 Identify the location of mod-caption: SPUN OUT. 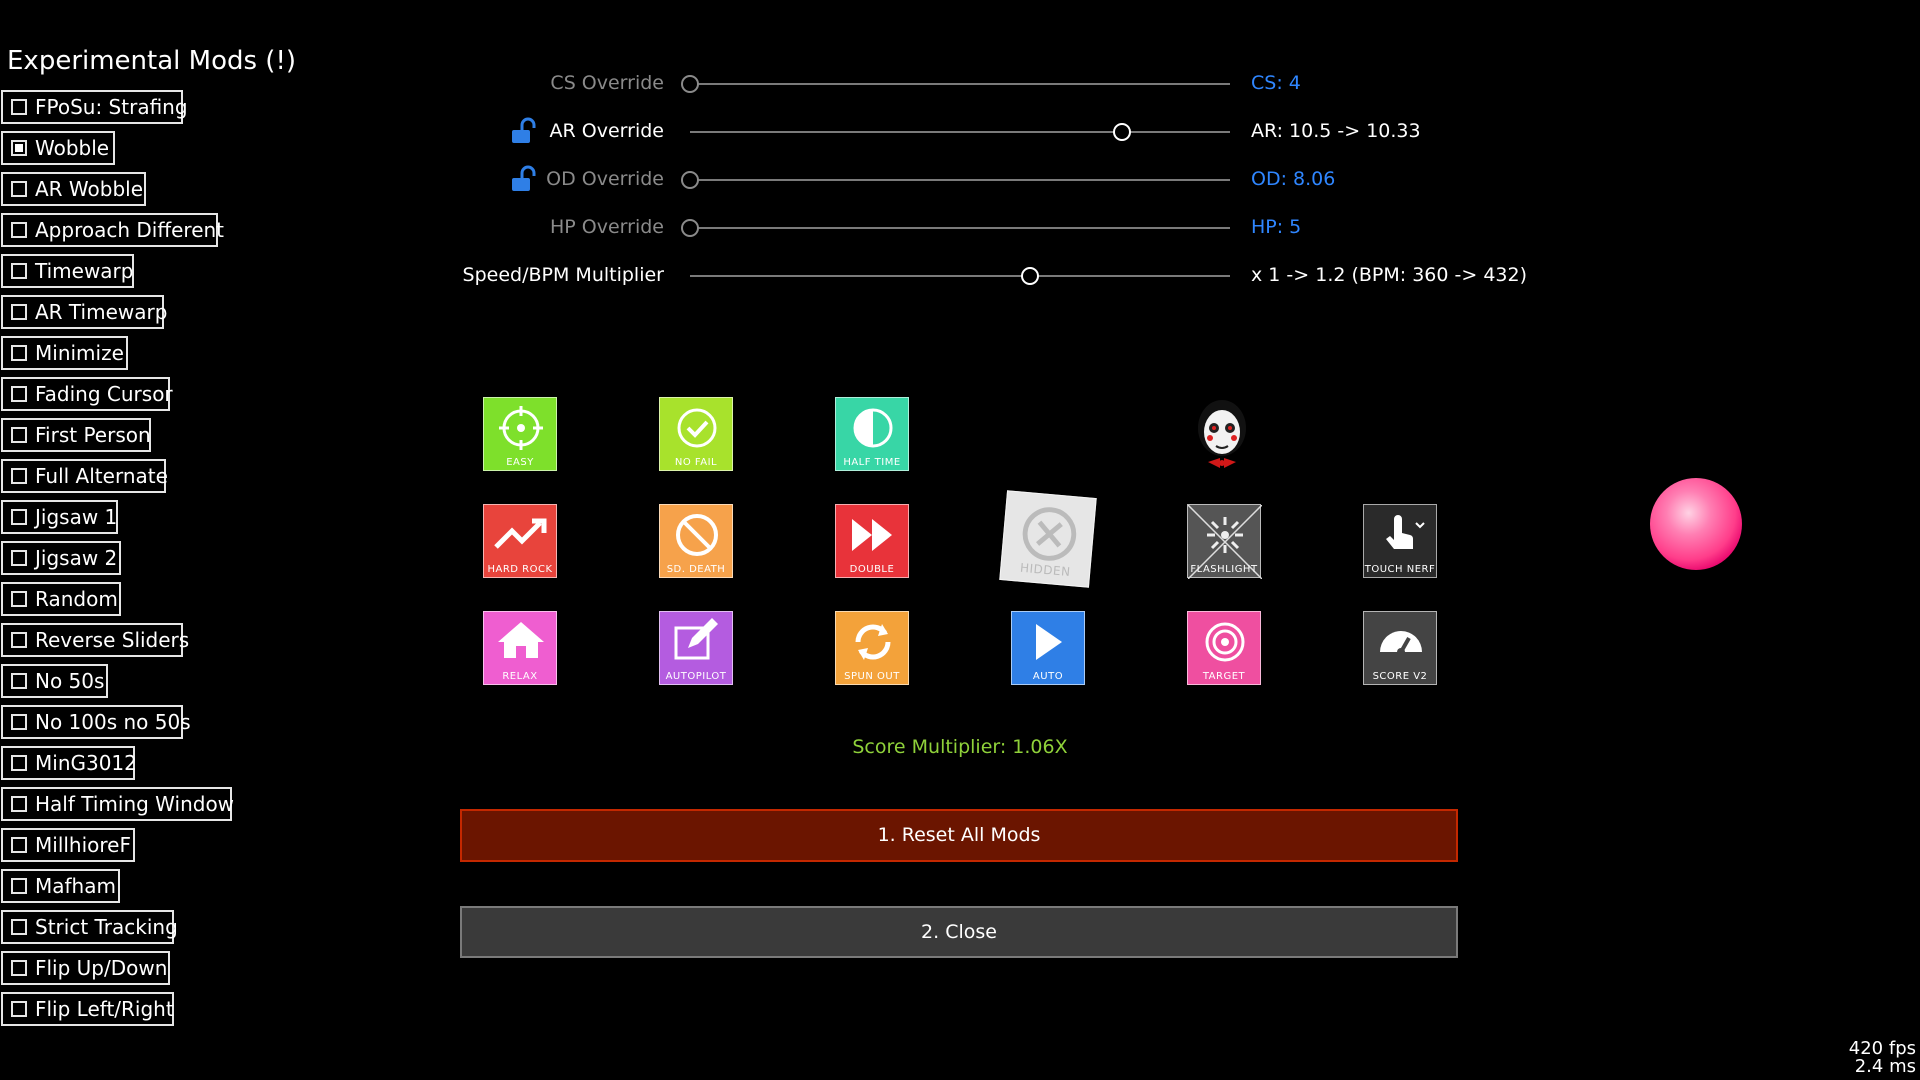
(872, 676).